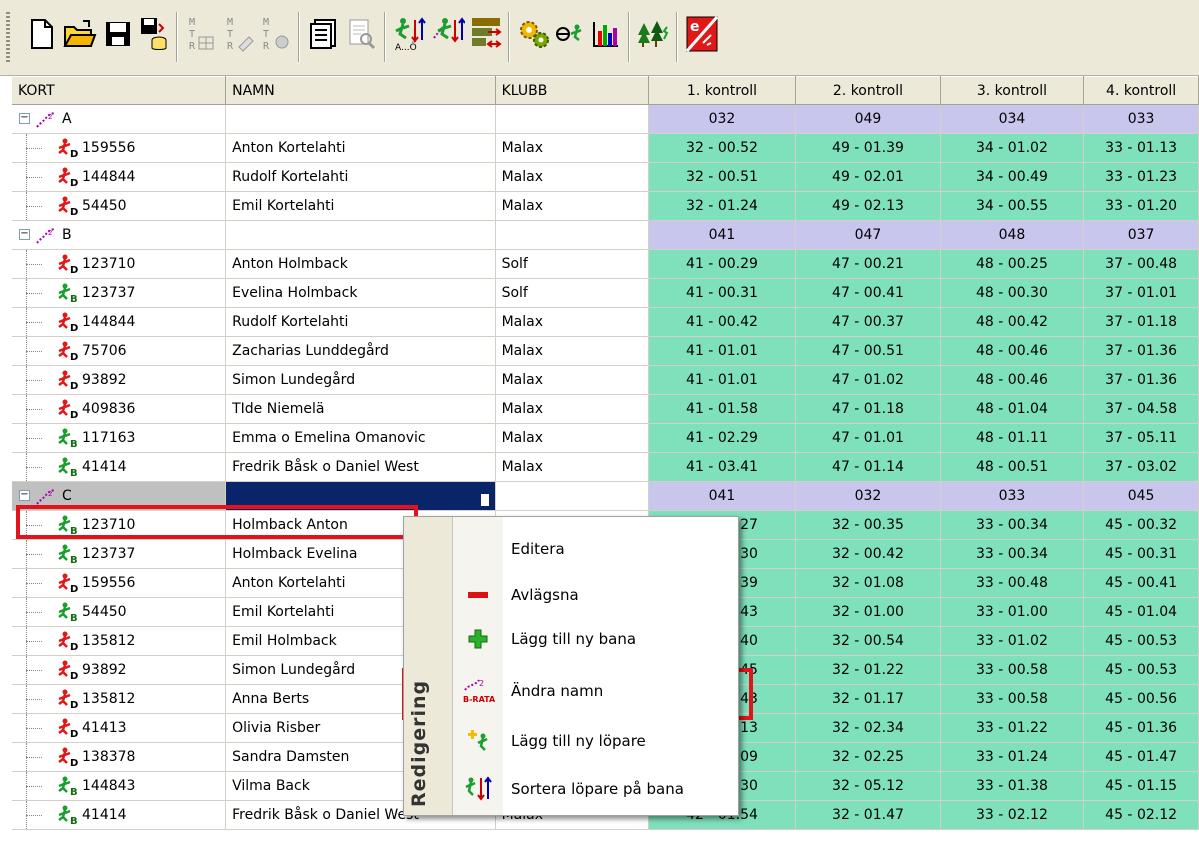 This screenshot has height=861, width=1199. I want to click on control-4-cell: 33 - 01.20, so click(1141, 206).